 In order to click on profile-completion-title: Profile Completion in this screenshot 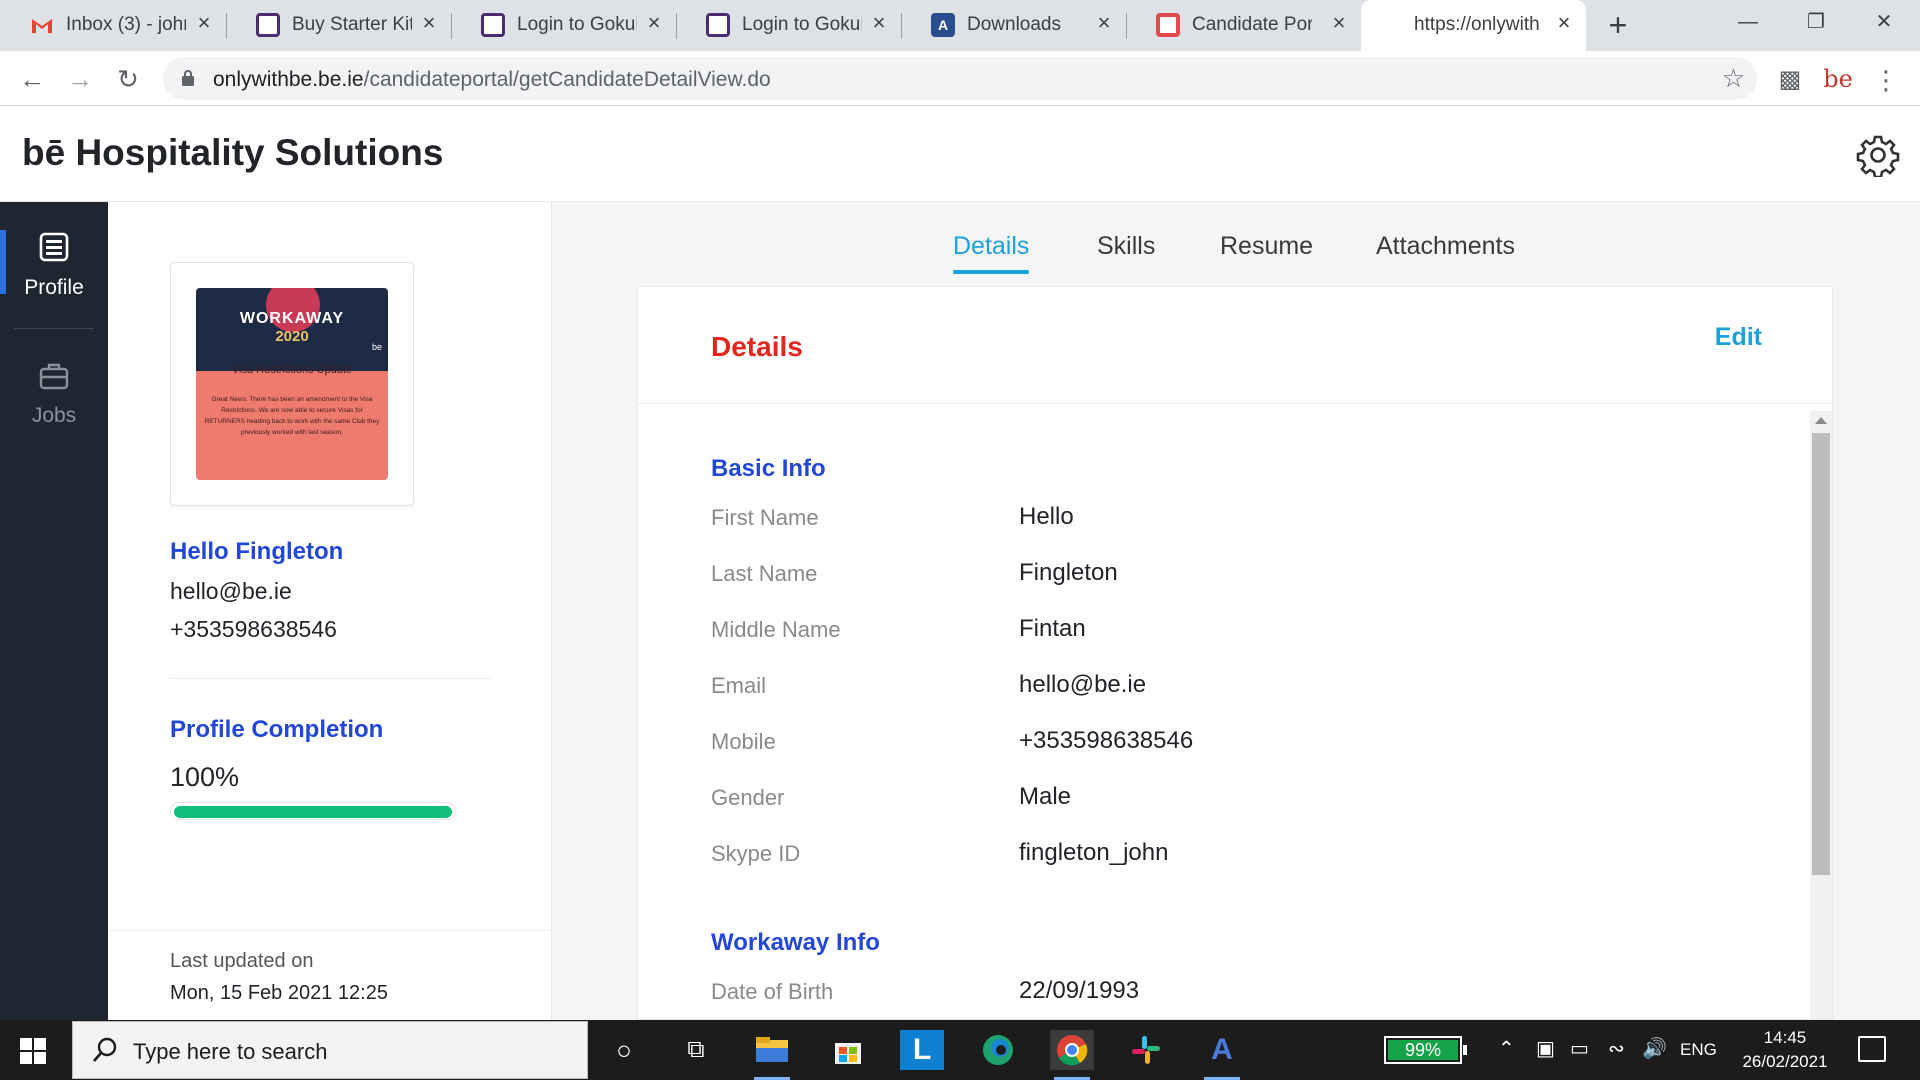, I will do `click(277, 729)`.